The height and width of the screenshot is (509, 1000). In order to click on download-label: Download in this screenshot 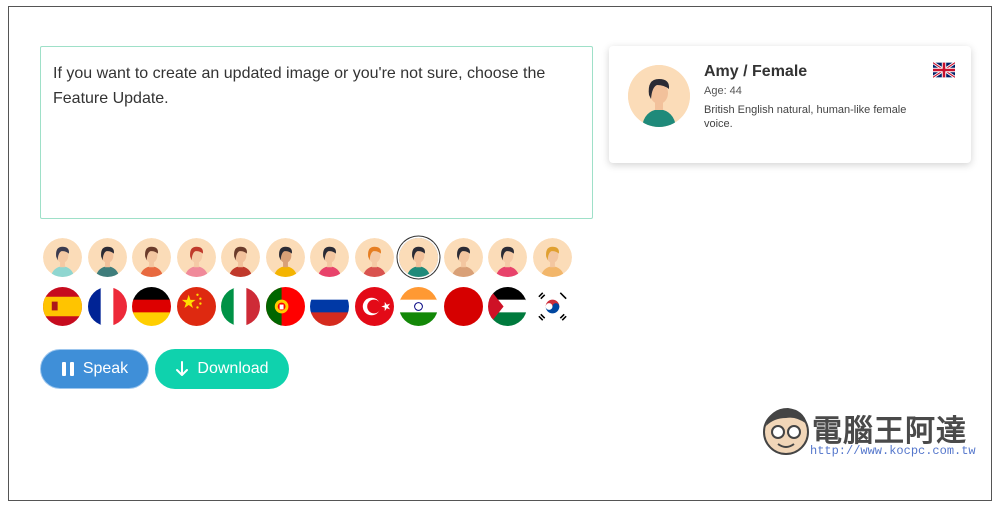, I will do `click(233, 368)`.